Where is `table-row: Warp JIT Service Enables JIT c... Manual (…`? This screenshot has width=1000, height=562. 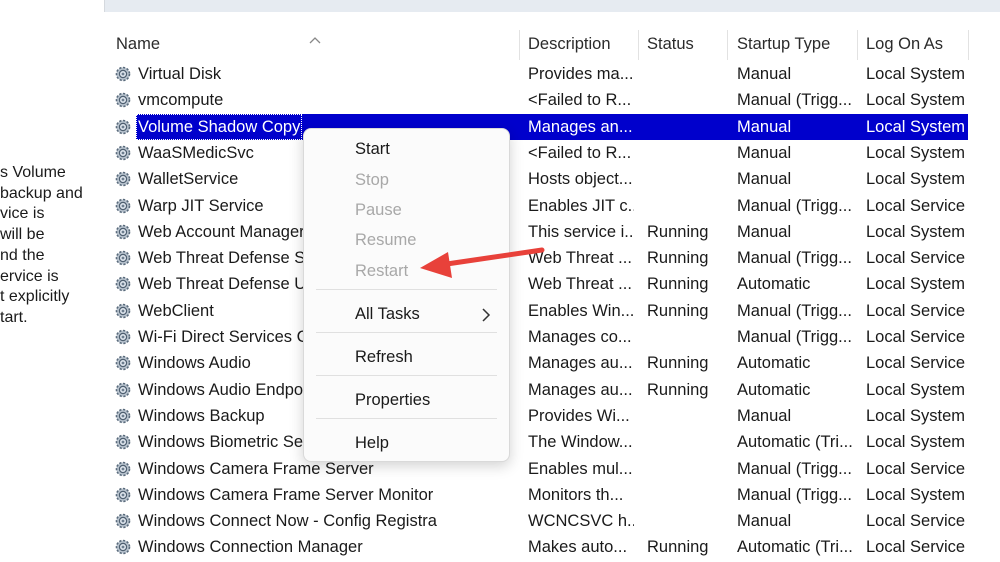 table-row: Warp JIT Service Enables JIT c... Manual (… is located at coordinates (548, 206).